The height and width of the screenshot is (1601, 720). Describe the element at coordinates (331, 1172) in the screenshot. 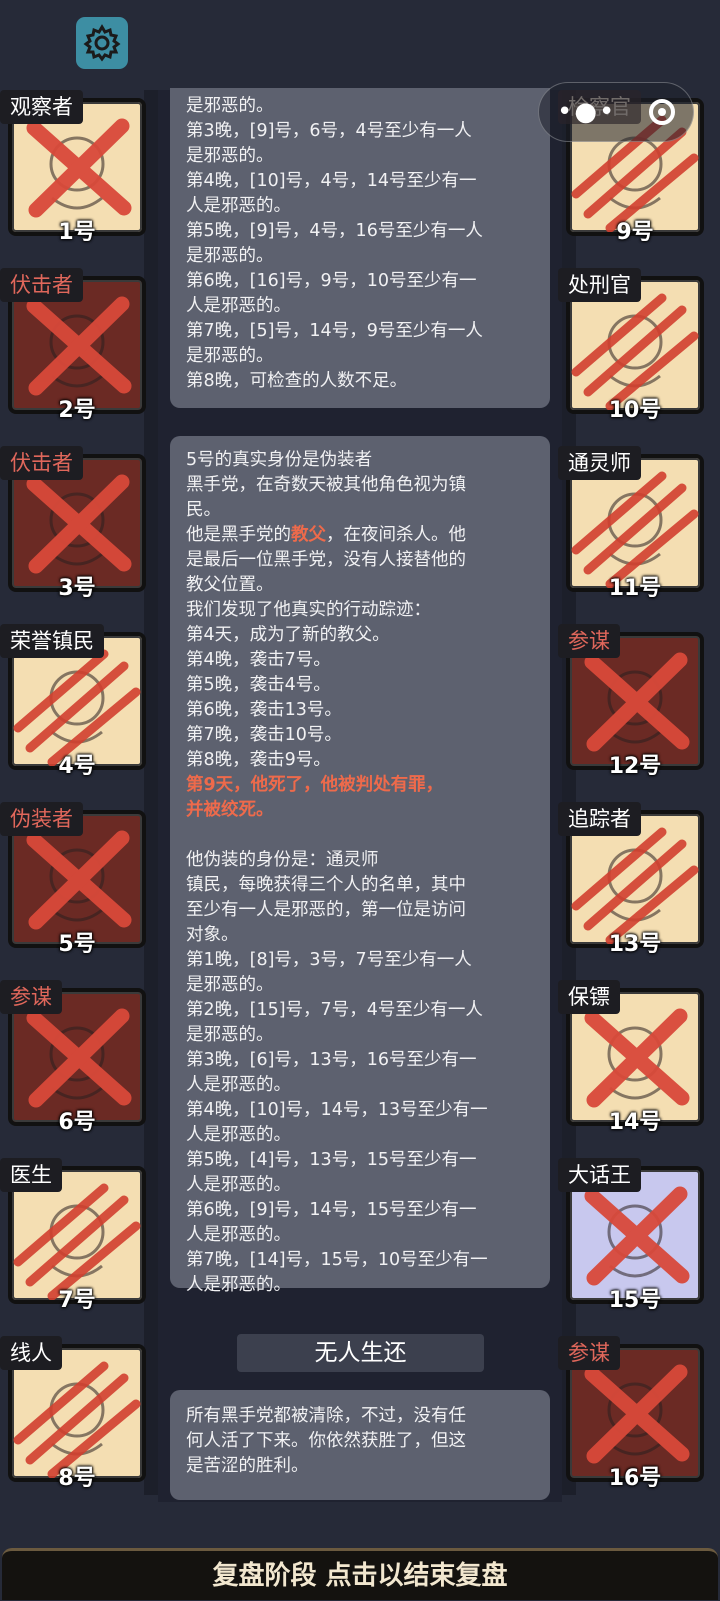

I see `night-line: 第5晚，[4]号，13号，15号至少有一 人是邪恶的。` at that location.